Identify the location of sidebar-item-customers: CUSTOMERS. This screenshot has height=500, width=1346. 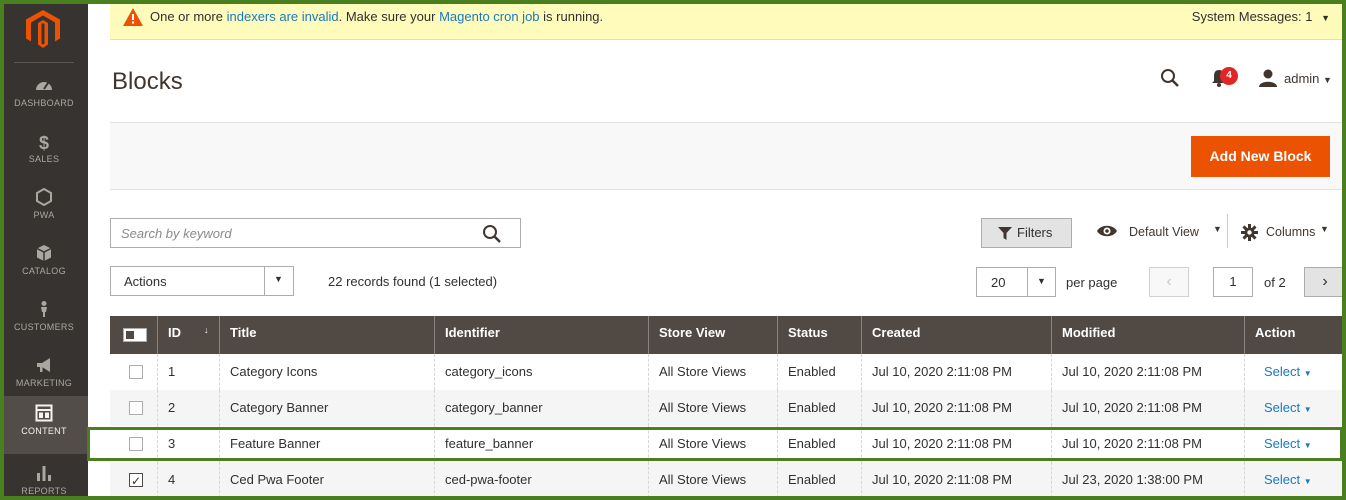
(44, 320).